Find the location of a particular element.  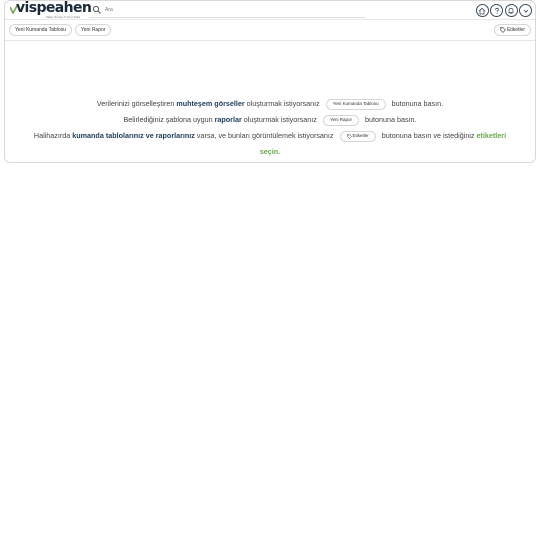

top-icons is located at coordinates (503, 10).